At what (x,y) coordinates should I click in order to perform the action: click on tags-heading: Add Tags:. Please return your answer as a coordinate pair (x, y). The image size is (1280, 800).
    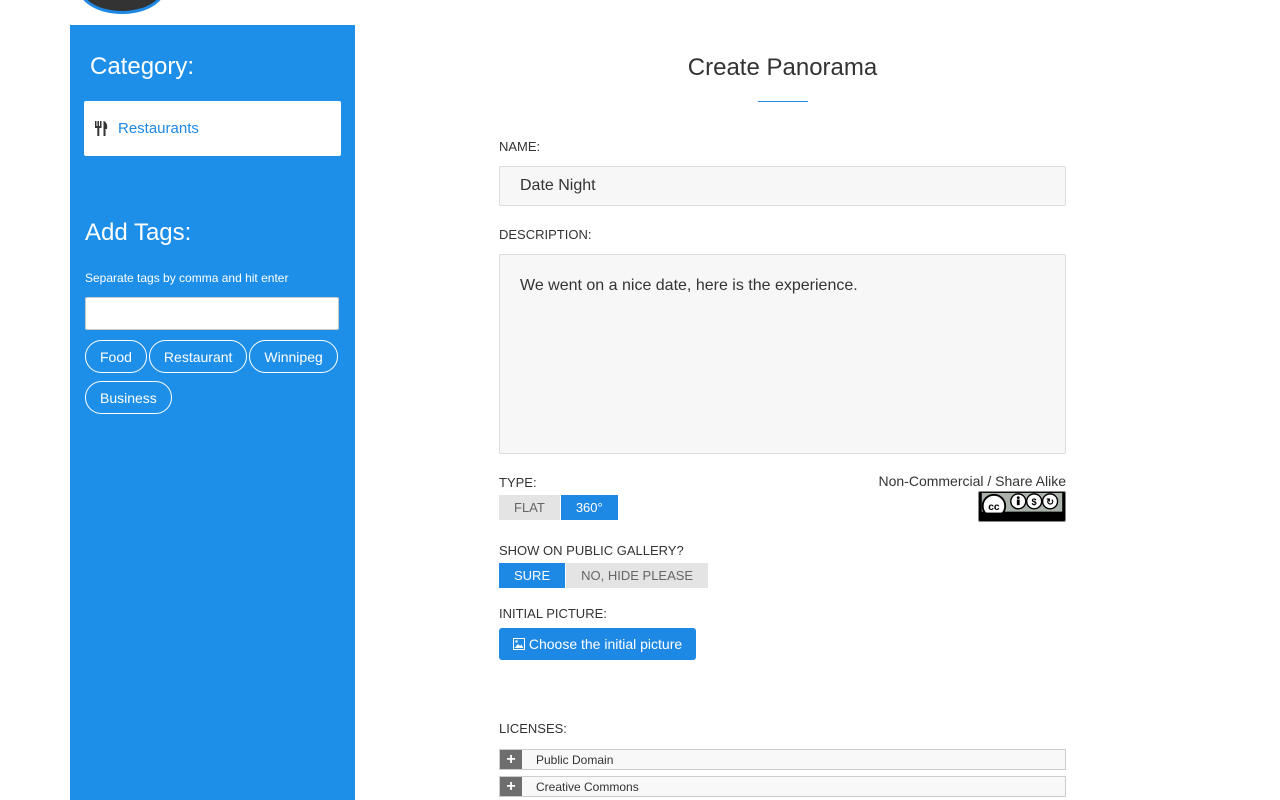
    Looking at the image, I should click on (138, 232).